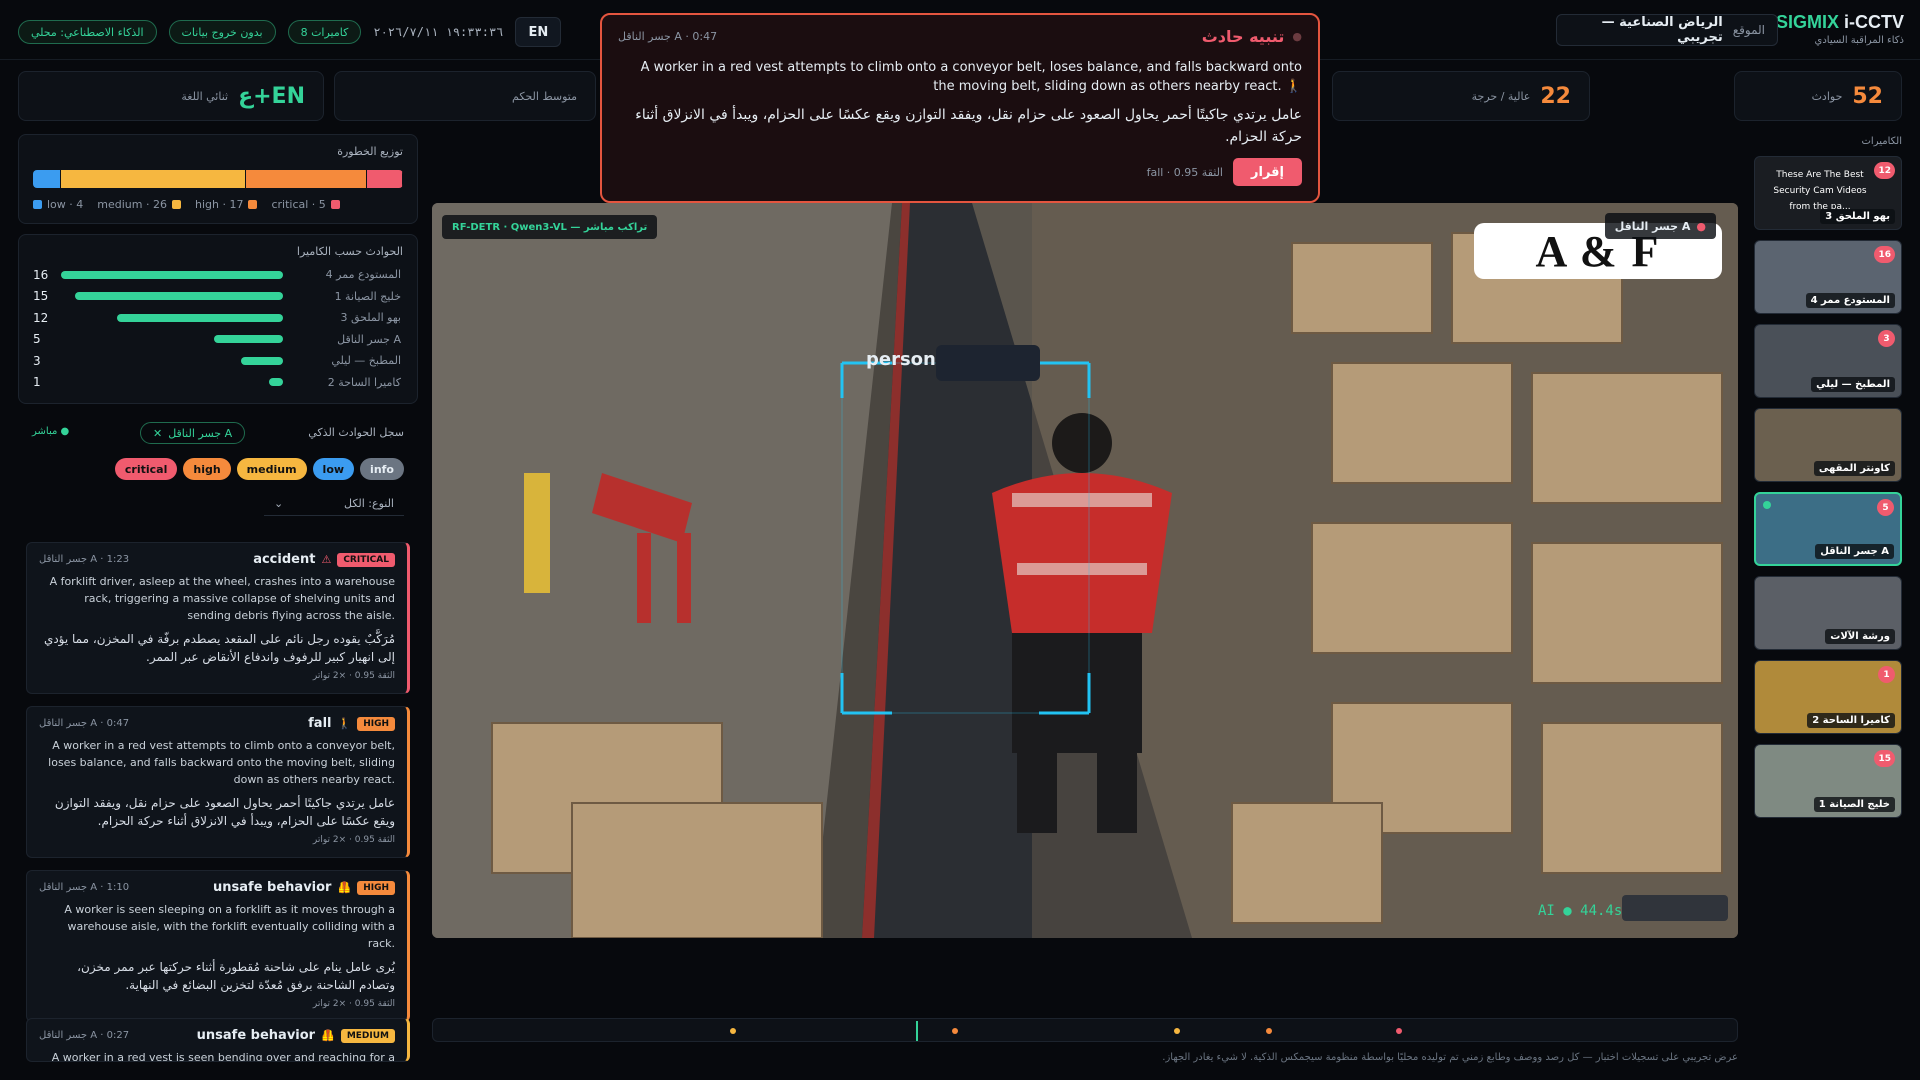 The width and height of the screenshot is (1920, 1080). I want to click on camera-bar-name: كاميرا الساحة 2, so click(364, 382).